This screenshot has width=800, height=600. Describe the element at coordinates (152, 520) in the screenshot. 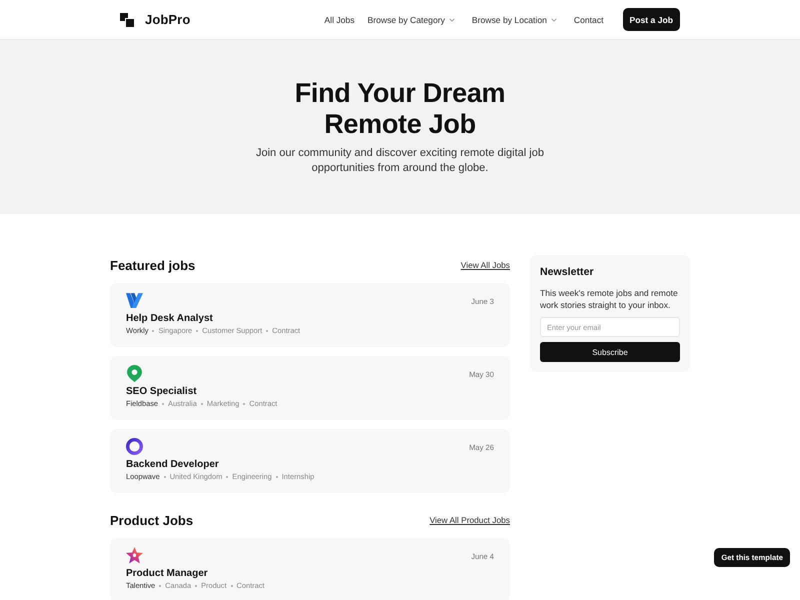

I see `section-heading: Product Jobs` at that location.